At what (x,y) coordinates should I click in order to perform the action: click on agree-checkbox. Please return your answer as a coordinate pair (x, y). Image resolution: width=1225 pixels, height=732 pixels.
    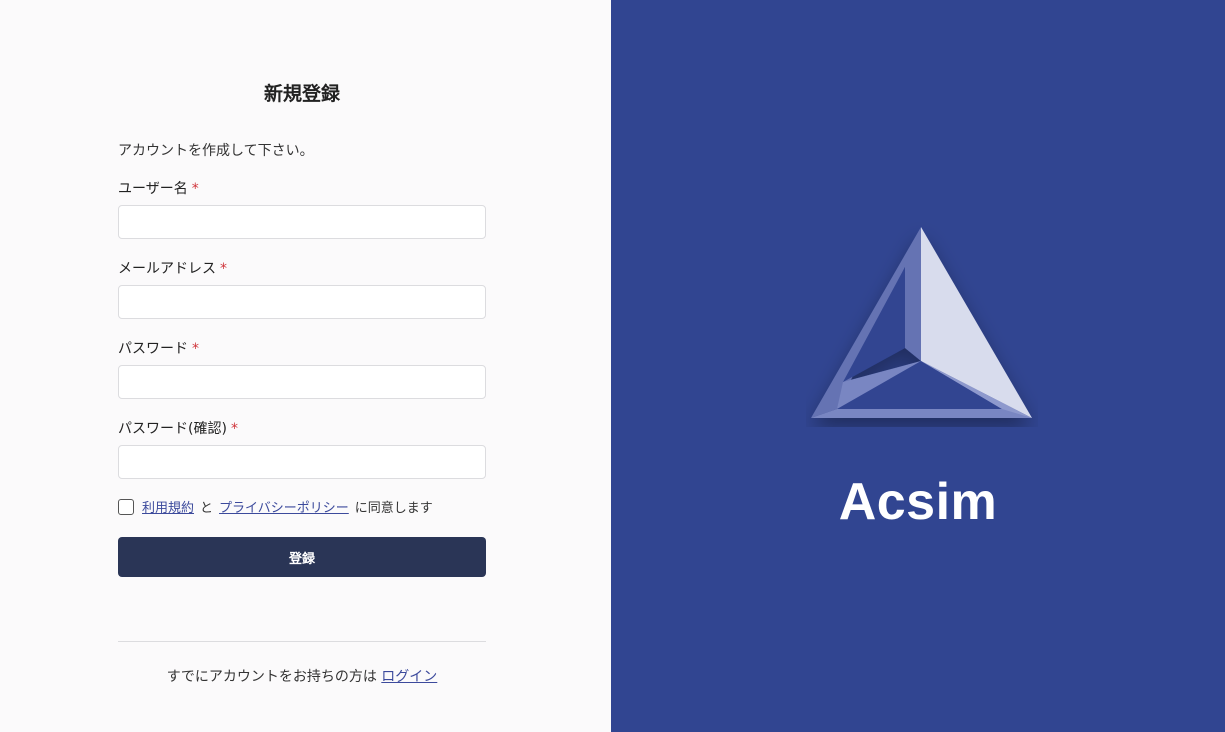
    Looking at the image, I should click on (126, 506).